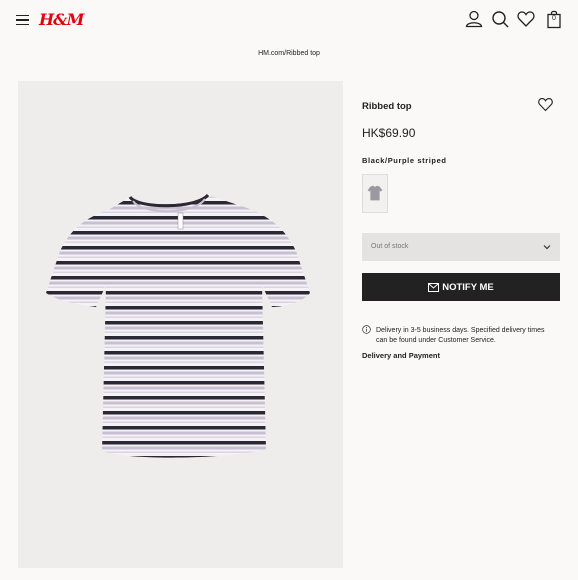  I want to click on bag-icon: 0, so click(554, 19).